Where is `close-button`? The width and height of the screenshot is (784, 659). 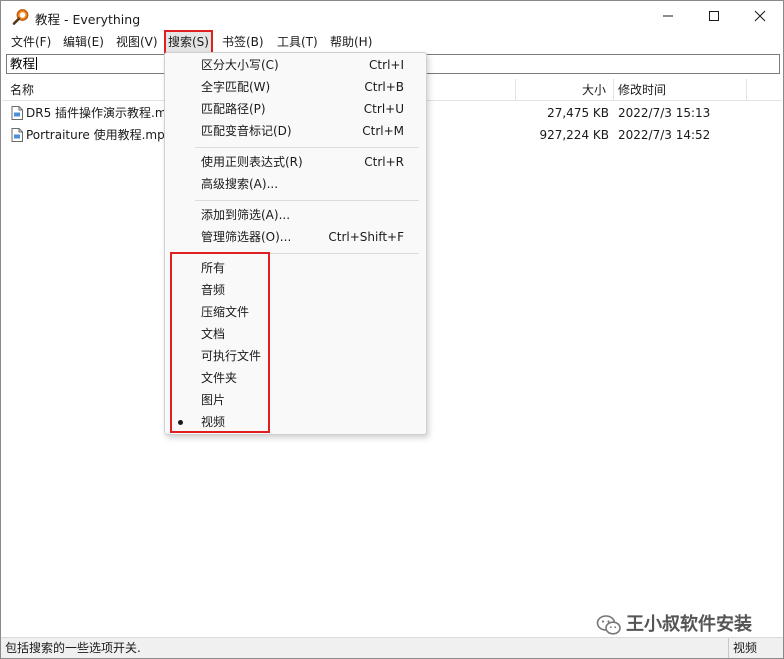
close-button is located at coordinates (760, 16).